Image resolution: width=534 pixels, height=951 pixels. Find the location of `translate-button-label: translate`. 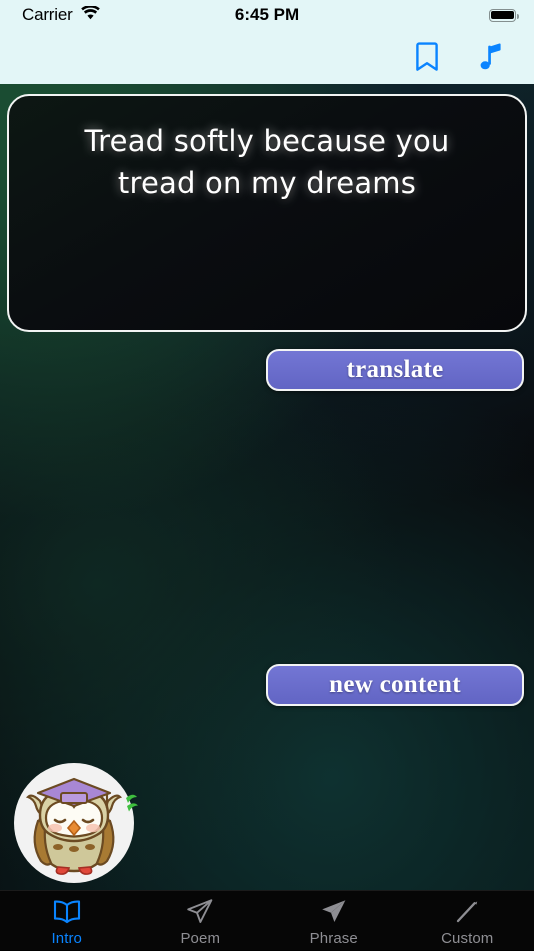

translate-button-label: translate is located at coordinates (394, 370).